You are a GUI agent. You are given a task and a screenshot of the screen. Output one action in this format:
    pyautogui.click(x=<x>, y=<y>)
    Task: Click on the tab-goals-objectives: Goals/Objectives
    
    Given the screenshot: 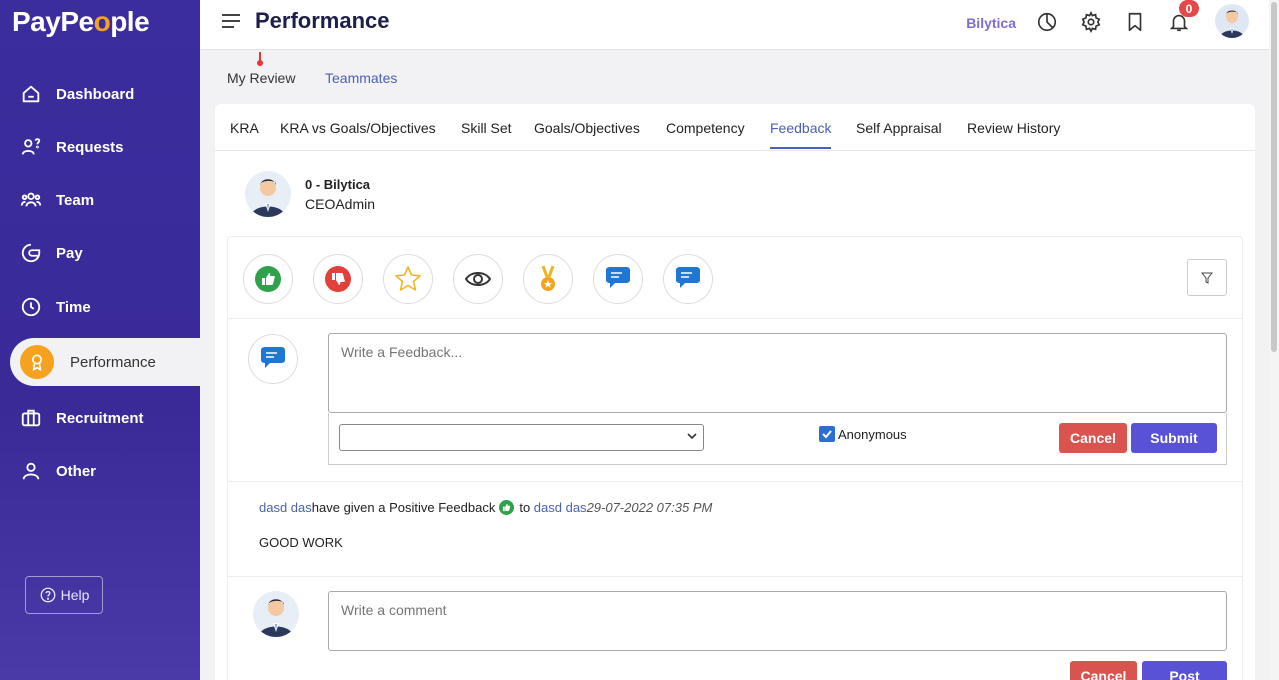 What is the action you would take?
    pyautogui.click(x=587, y=128)
    